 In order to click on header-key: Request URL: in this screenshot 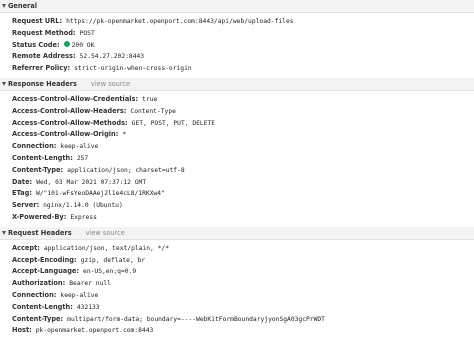, I will do `click(37, 21)`.